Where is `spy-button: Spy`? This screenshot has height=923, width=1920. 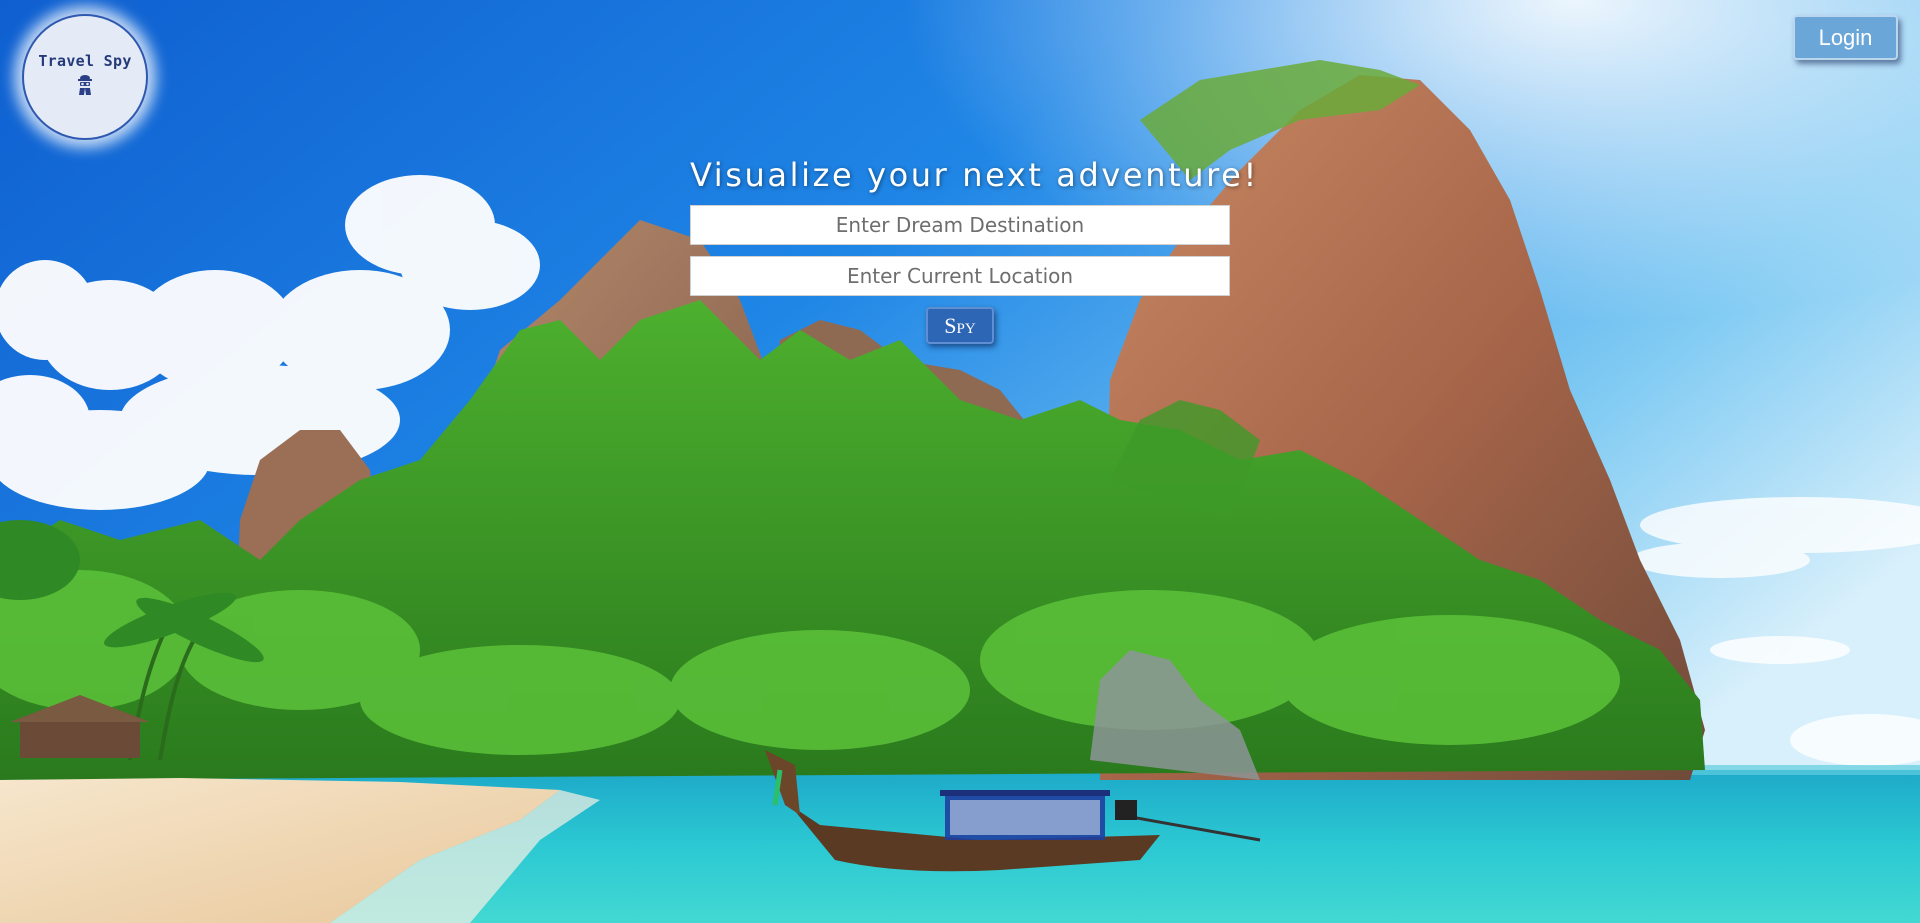 spy-button: Spy is located at coordinates (960, 325).